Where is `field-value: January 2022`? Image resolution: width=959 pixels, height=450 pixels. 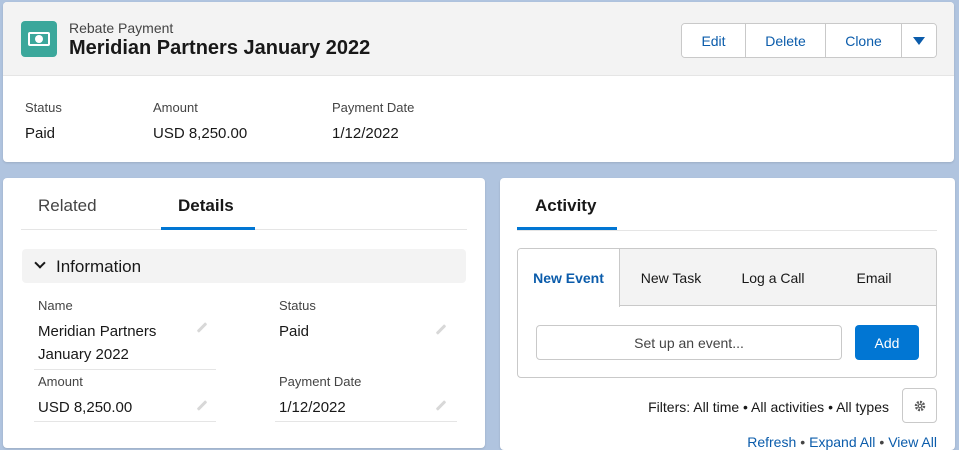
field-value: January 2022 is located at coordinates (83, 354).